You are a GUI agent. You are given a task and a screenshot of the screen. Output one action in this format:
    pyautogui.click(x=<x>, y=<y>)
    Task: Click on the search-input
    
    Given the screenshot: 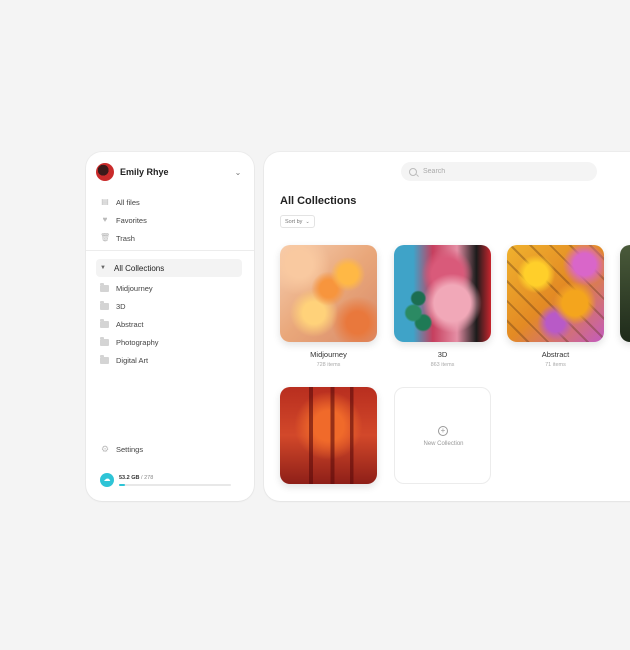 What is the action you would take?
    pyautogui.click(x=498, y=171)
    